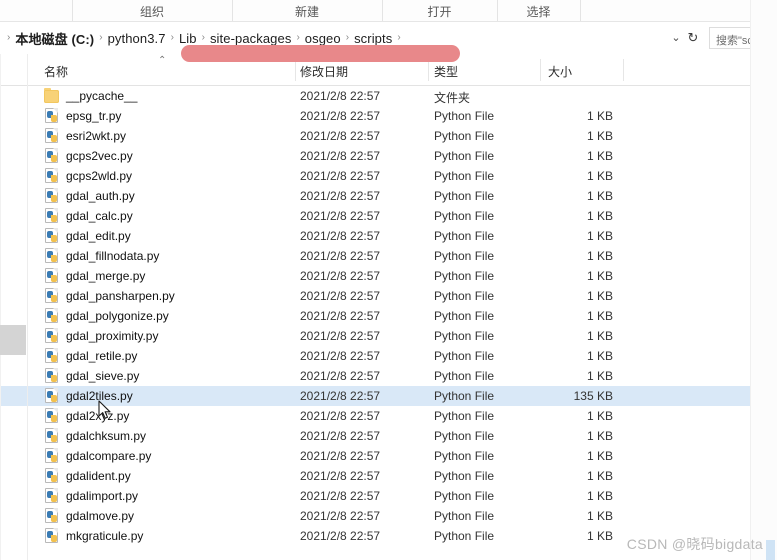 The width and height of the screenshot is (777, 560). I want to click on breadcrumb-item-4: site-packages, so click(251, 38).